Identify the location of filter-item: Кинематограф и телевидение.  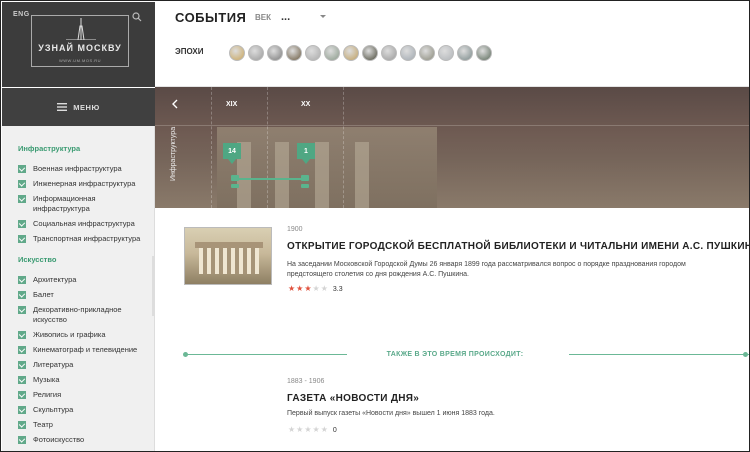
(84, 350).